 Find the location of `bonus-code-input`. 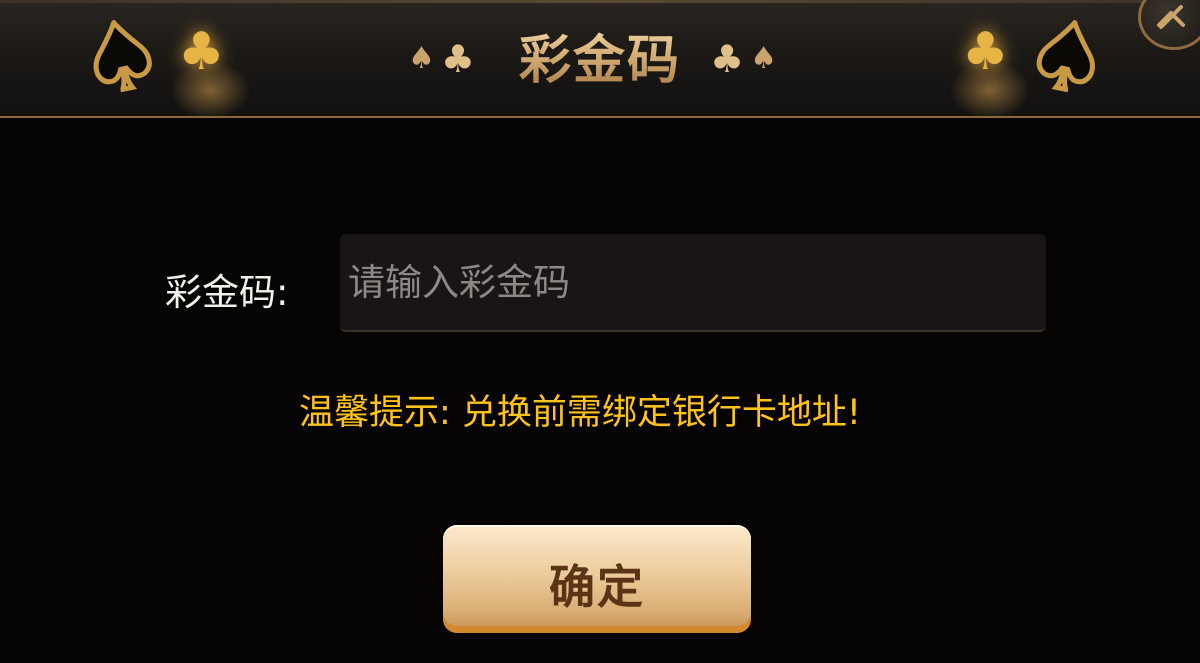

bonus-code-input is located at coordinates (693, 282).